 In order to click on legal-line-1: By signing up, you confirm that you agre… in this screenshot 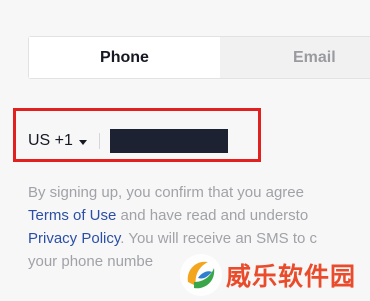, I will do `click(166, 192)`.